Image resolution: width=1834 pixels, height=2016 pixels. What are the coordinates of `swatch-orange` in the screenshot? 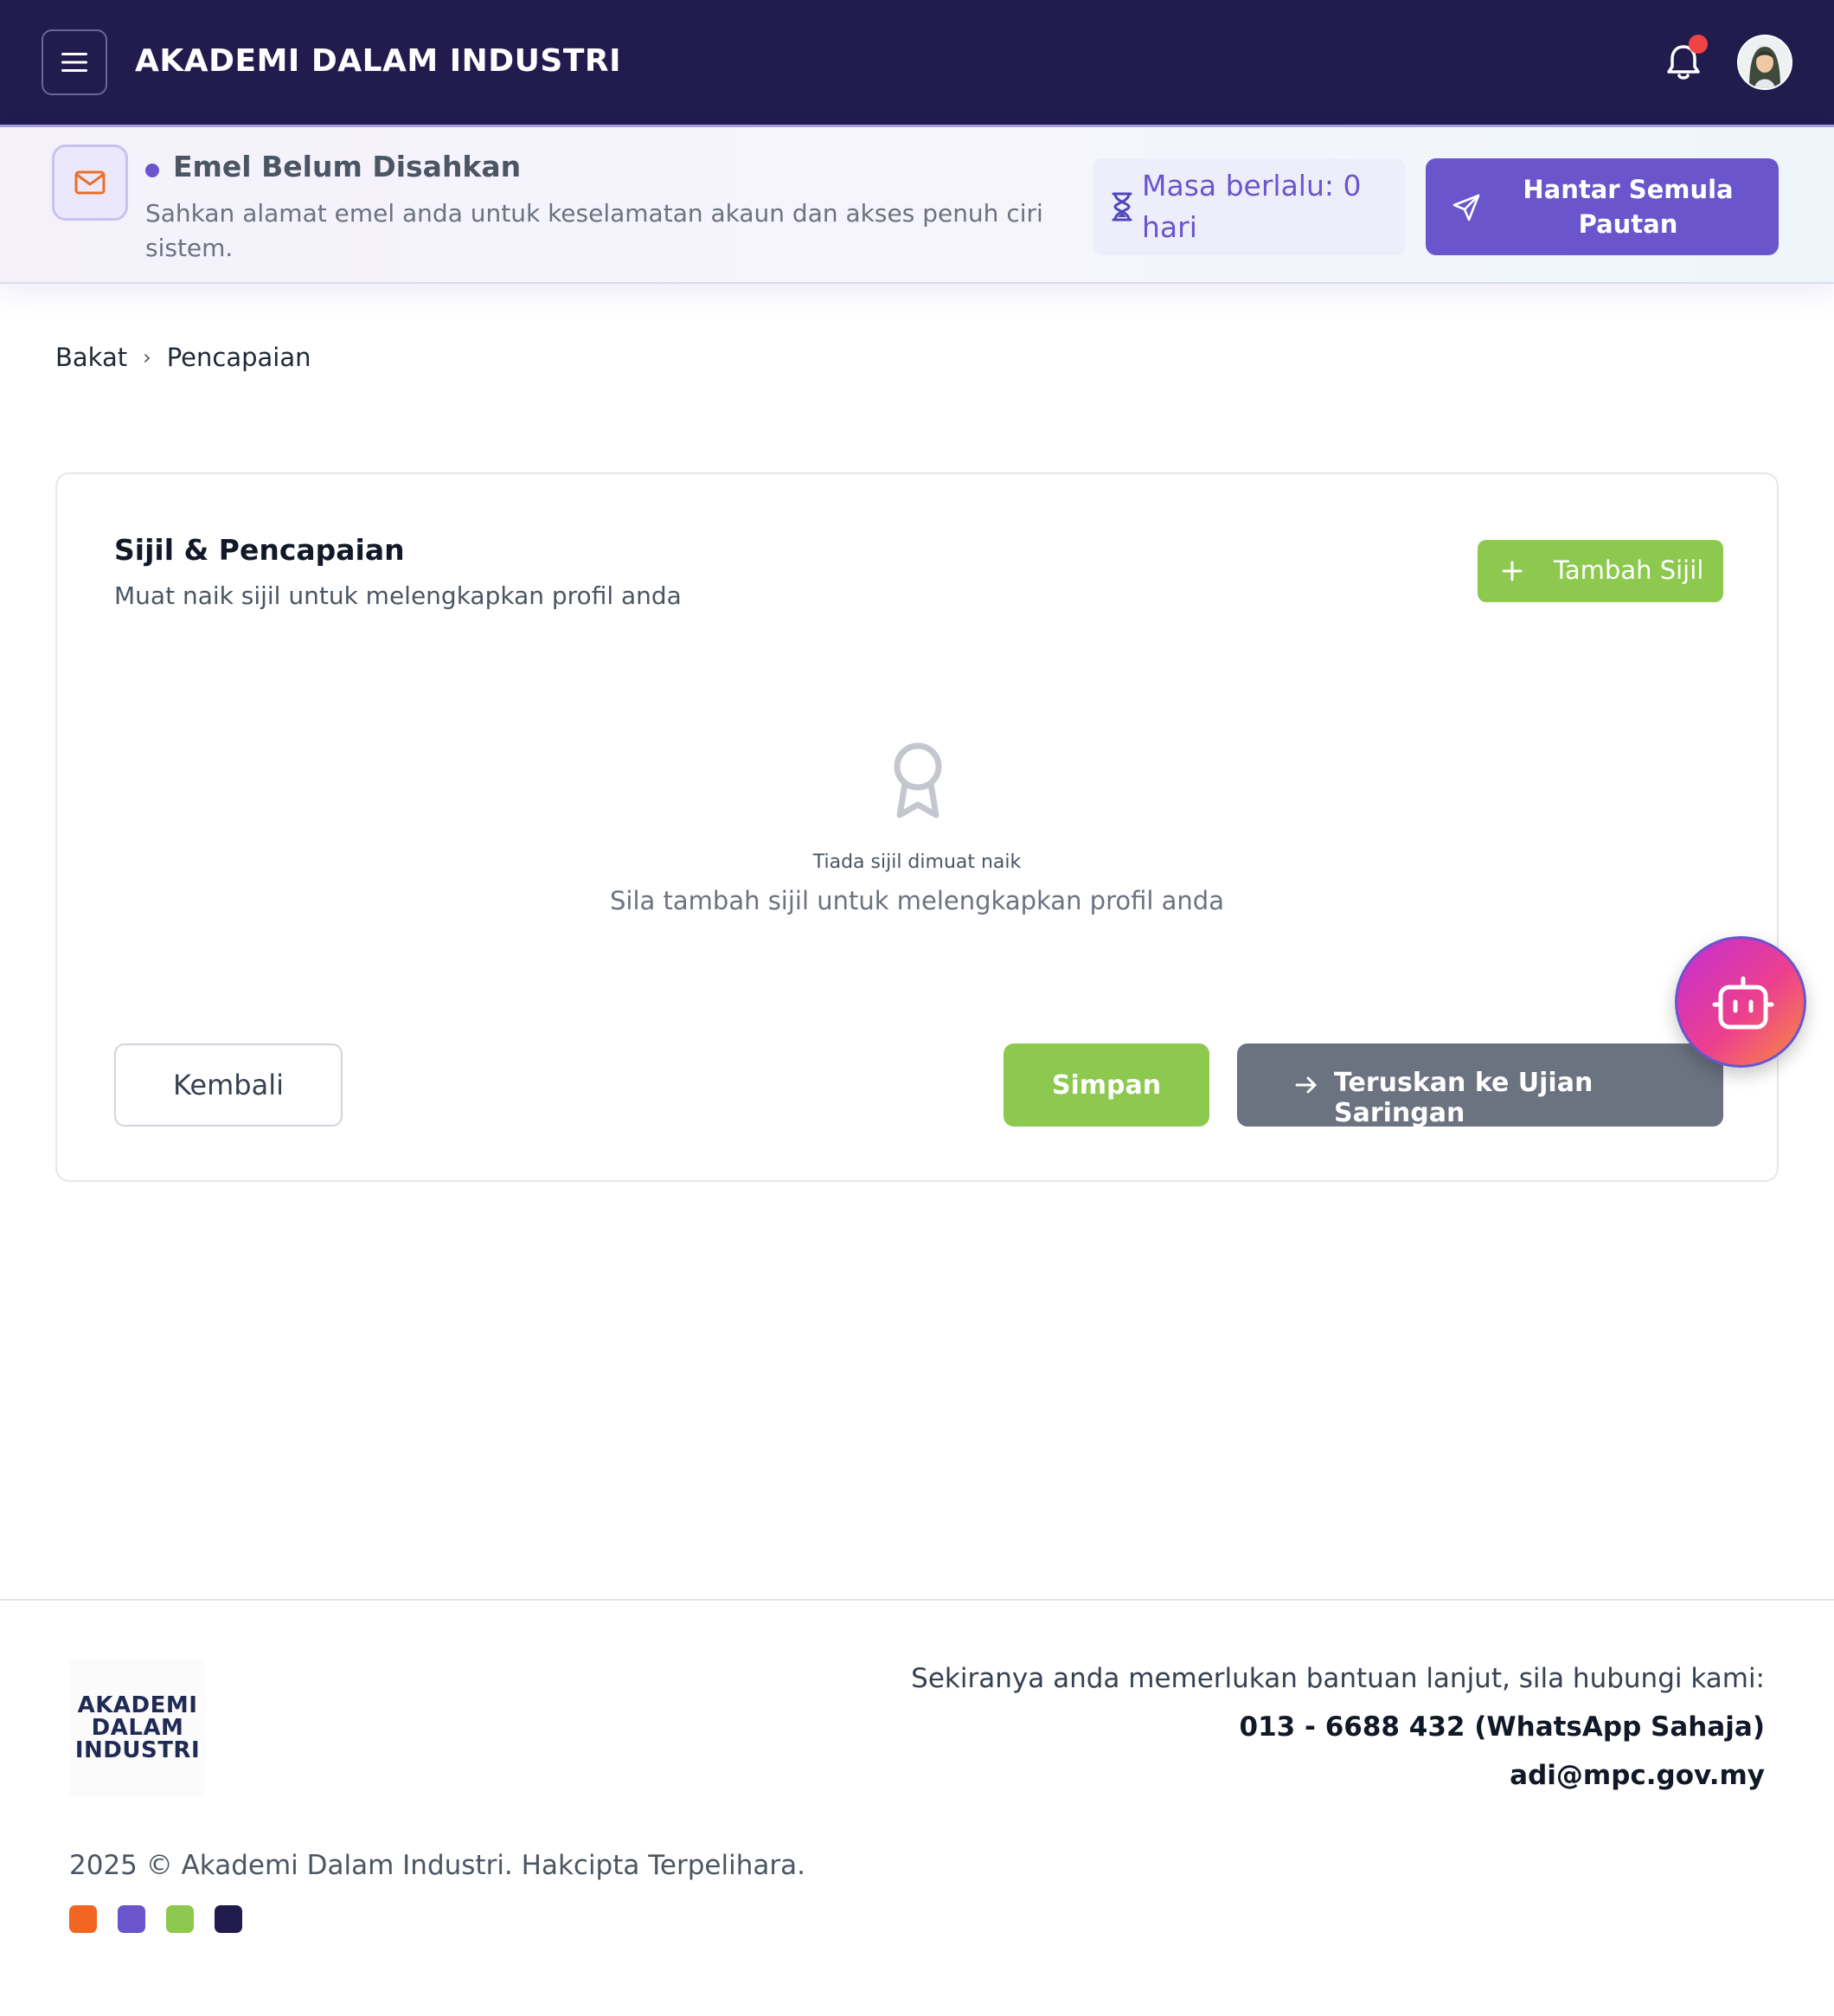 It's located at (83, 1919).